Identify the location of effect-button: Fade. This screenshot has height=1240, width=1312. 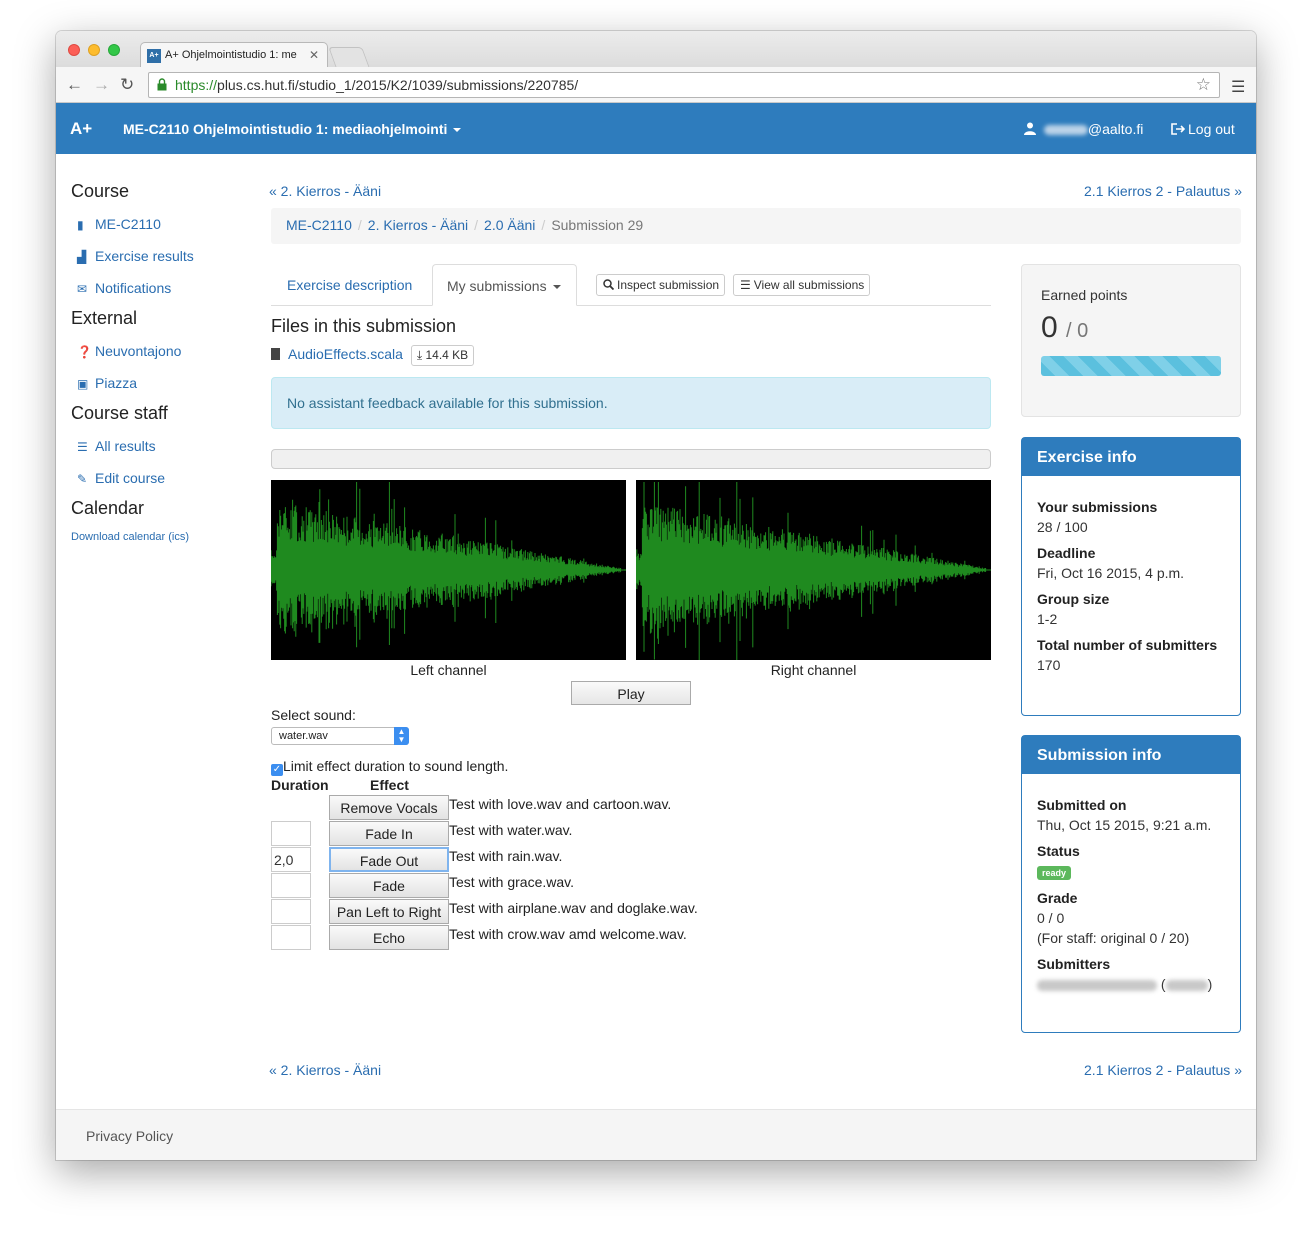
(389, 885).